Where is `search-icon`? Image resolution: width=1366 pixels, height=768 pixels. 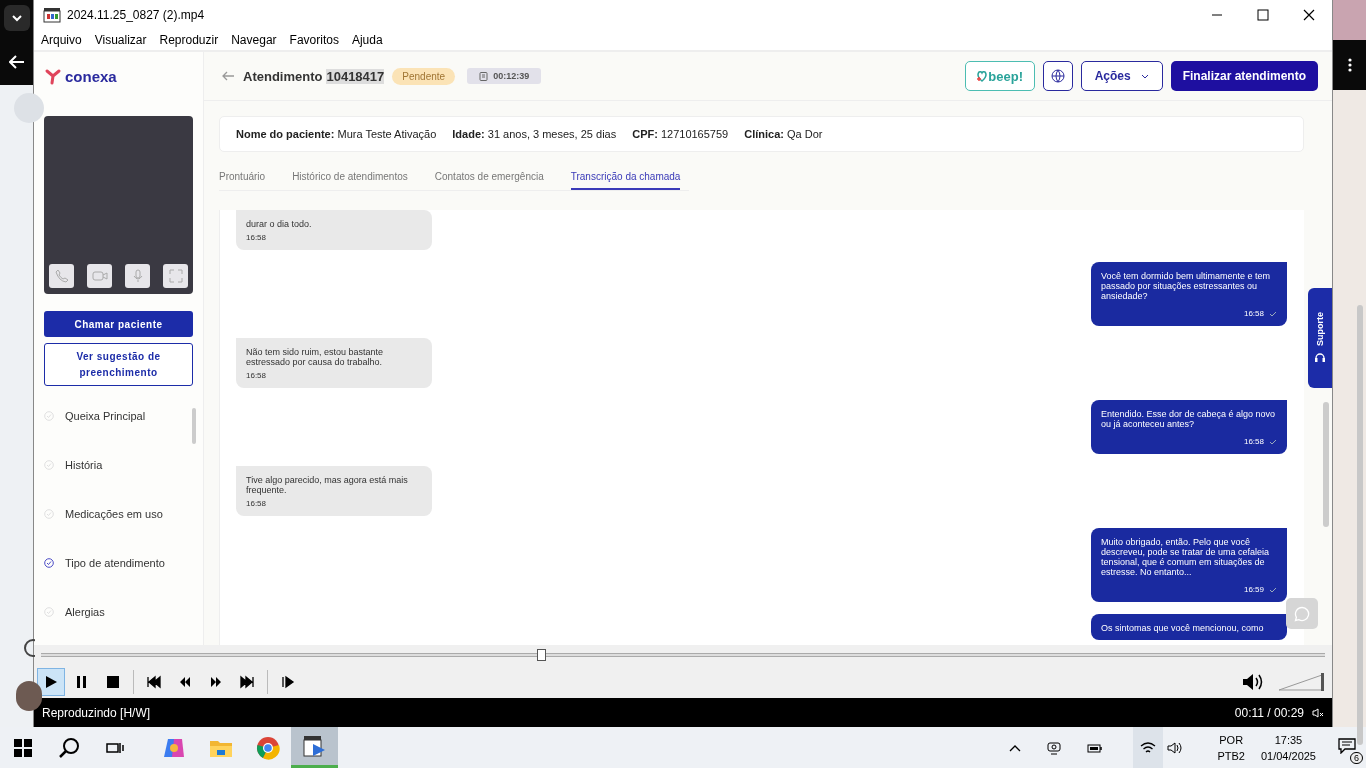
search-icon is located at coordinates (69, 747).